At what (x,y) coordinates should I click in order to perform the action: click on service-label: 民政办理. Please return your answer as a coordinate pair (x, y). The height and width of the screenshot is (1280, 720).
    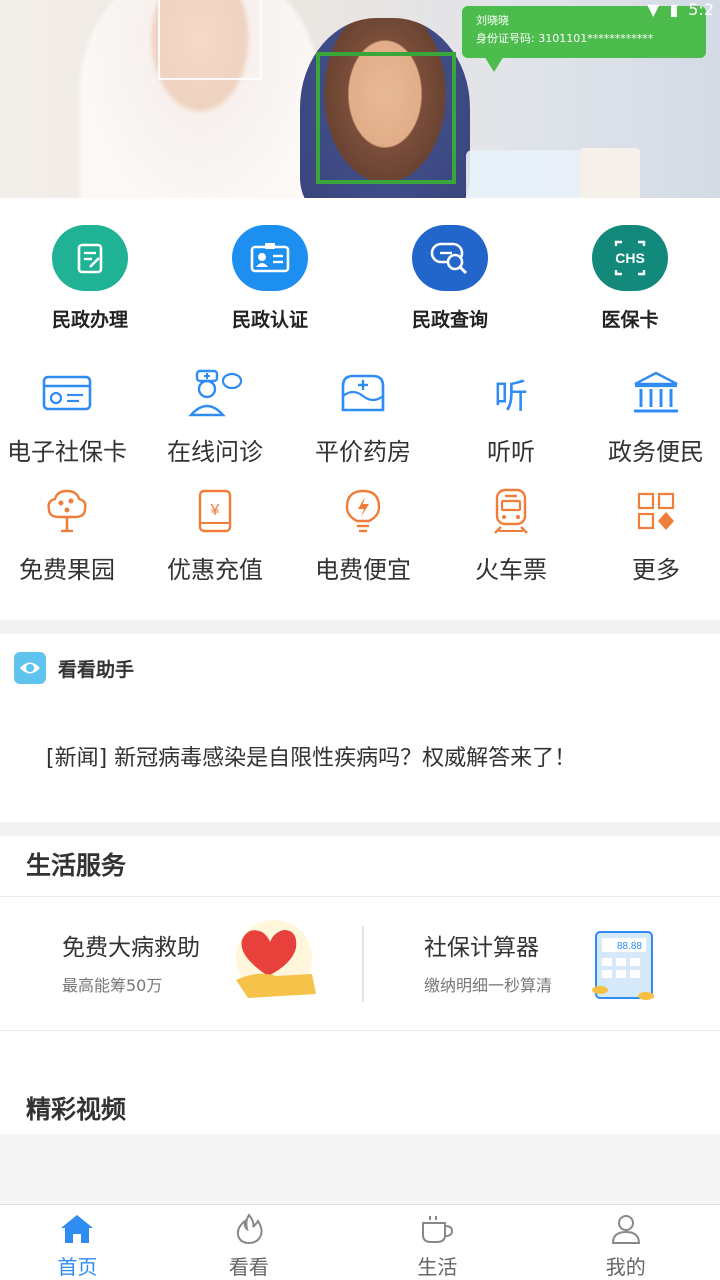
    Looking at the image, I should click on (89, 320).